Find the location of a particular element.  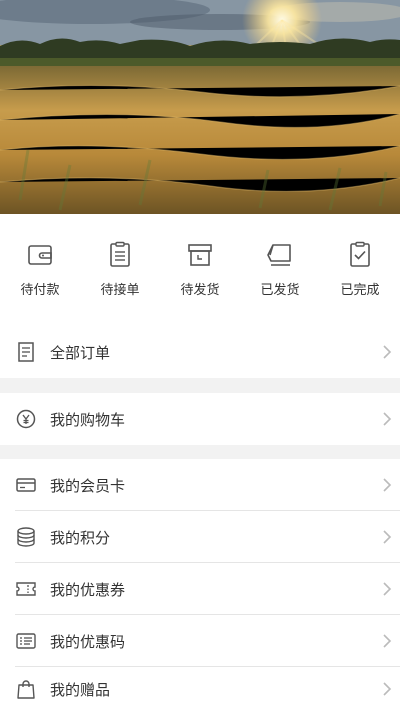

yuan-coin-icon is located at coordinates (26, 419).